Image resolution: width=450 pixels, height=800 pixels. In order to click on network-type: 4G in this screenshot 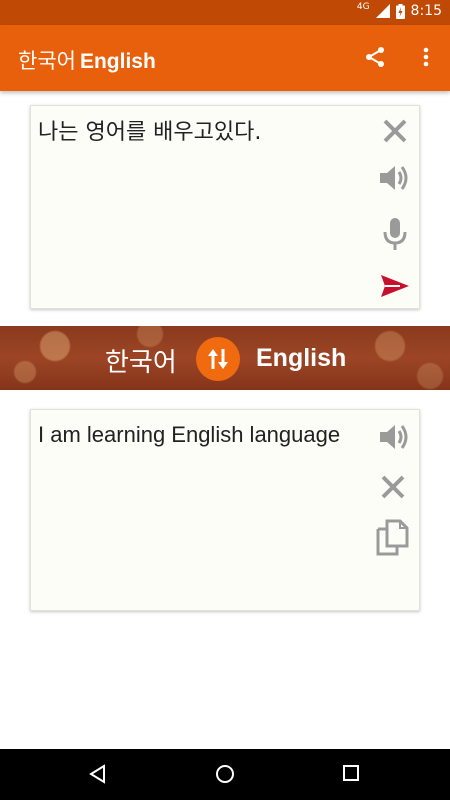, I will do `click(363, 7)`.